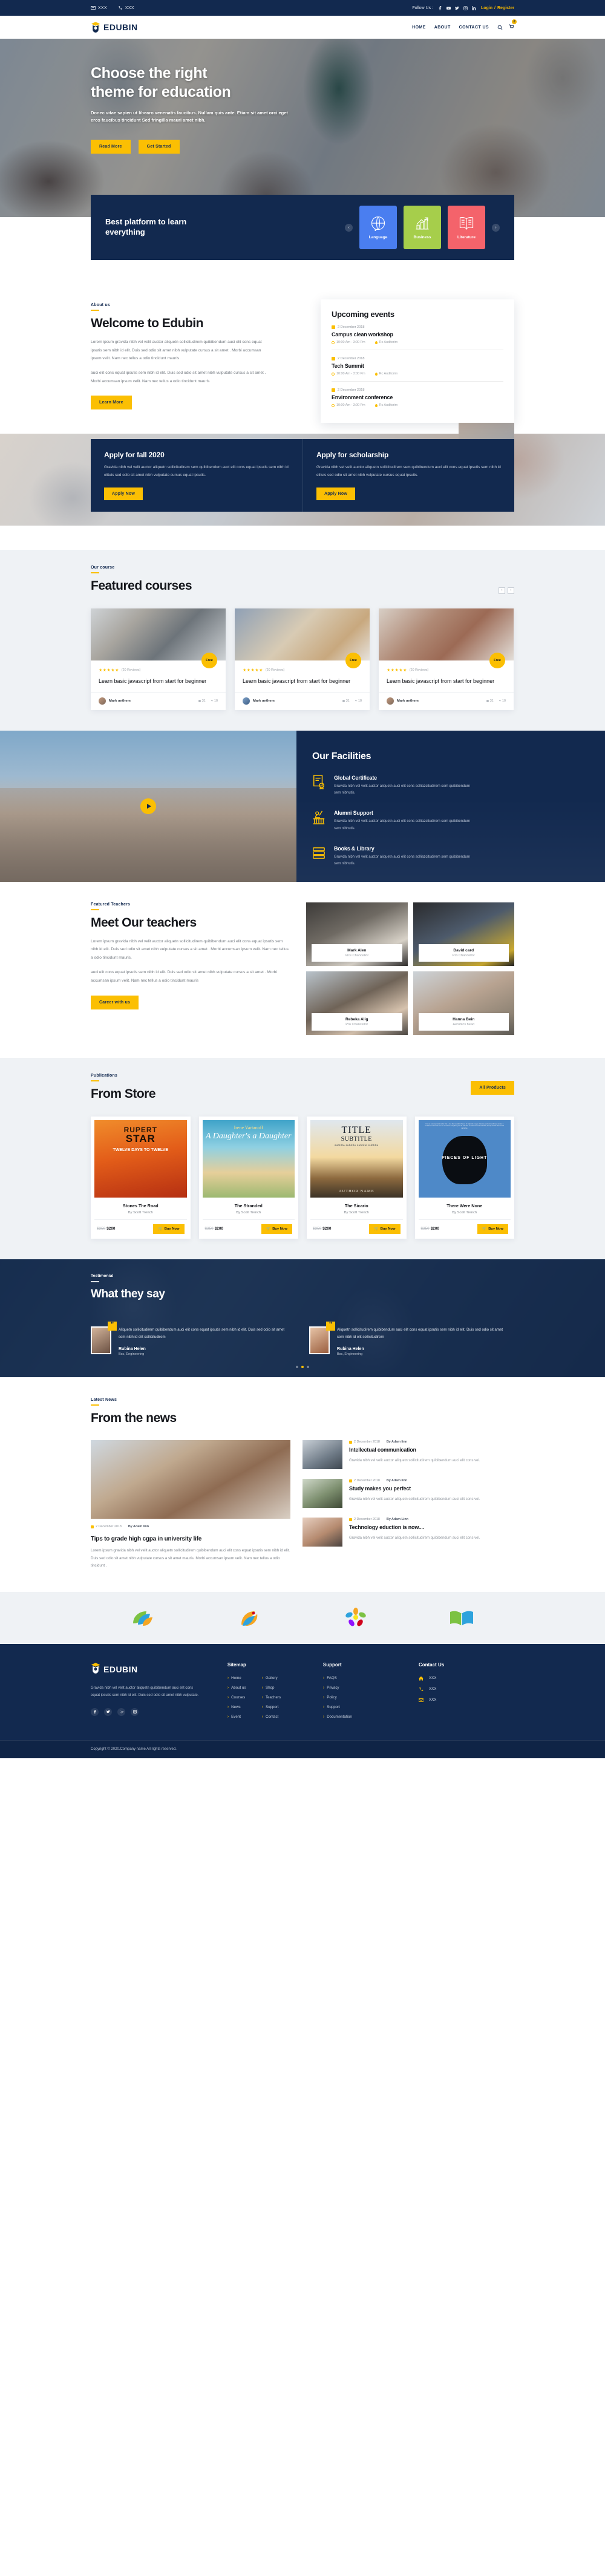 This screenshot has height=2576, width=605. I want to click on apply-scholarship-button: Apply Now, so click(335, 493).